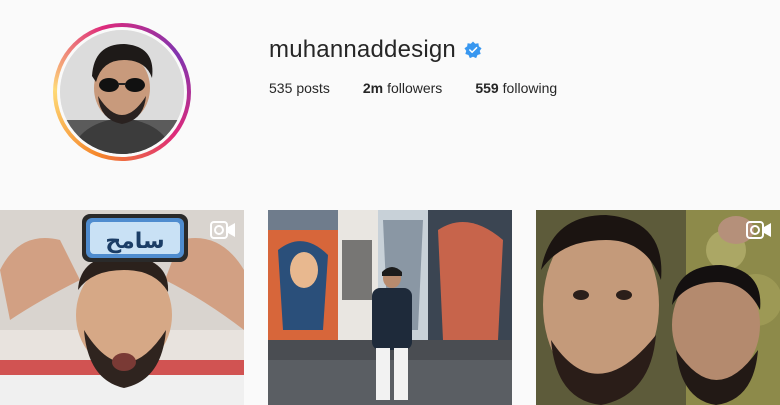  What do you see at coordinates (313, 88) in the screenshot?
I see `posts-label: posts` at bounding box center [313, 88].